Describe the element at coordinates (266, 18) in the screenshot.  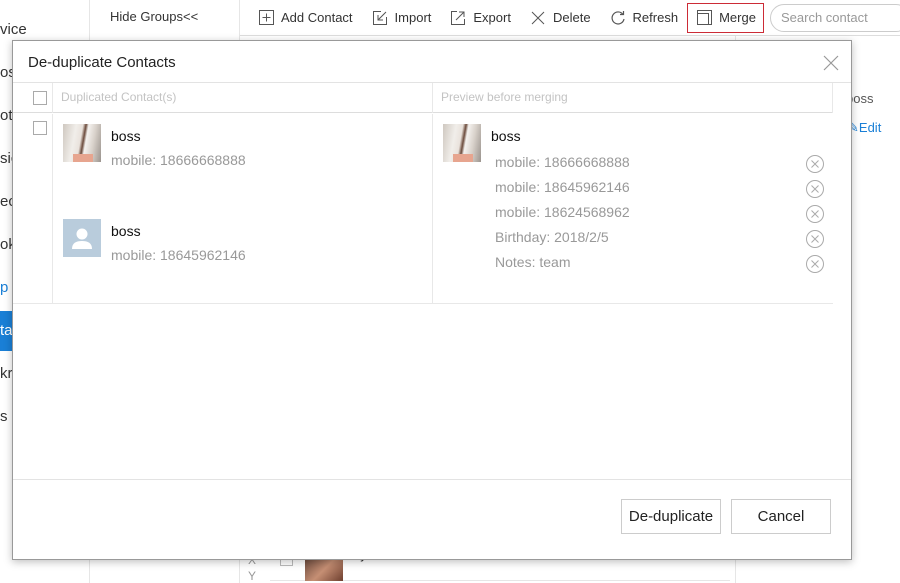
I see `plus-box-icon` at that location.